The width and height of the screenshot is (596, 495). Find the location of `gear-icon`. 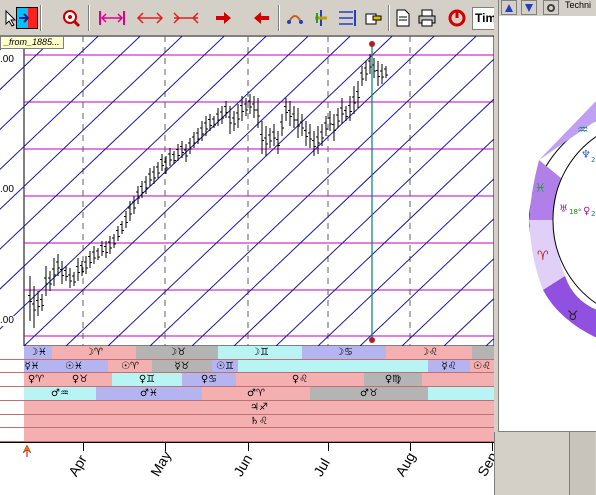

gear-icon is located at coordinates (551, 7).